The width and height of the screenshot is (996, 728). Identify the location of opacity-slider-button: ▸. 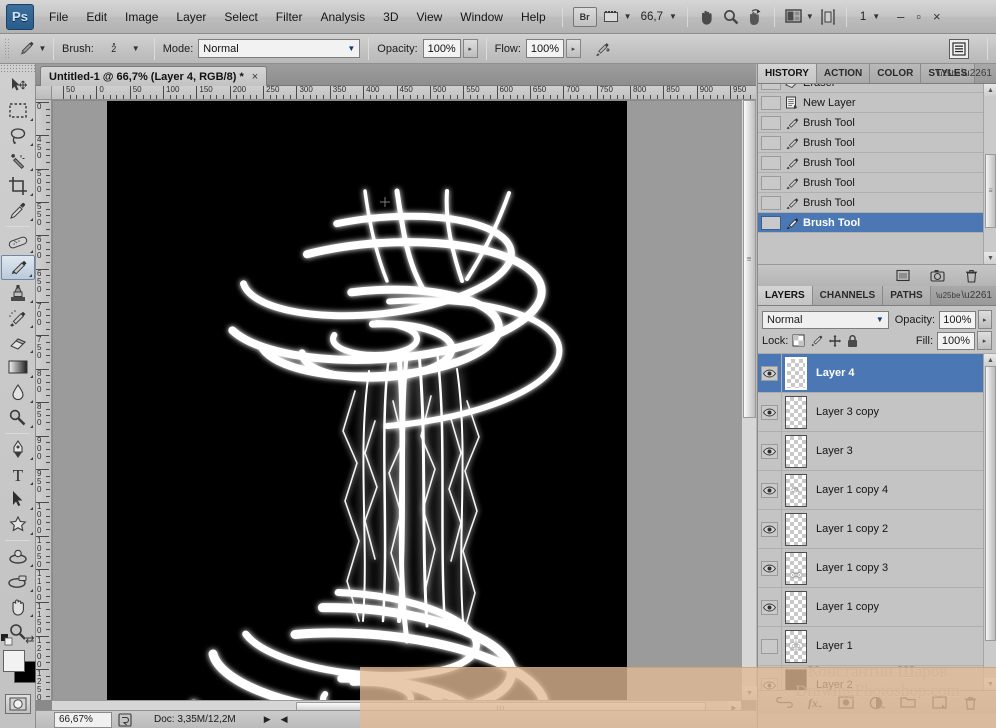
(470, 48).